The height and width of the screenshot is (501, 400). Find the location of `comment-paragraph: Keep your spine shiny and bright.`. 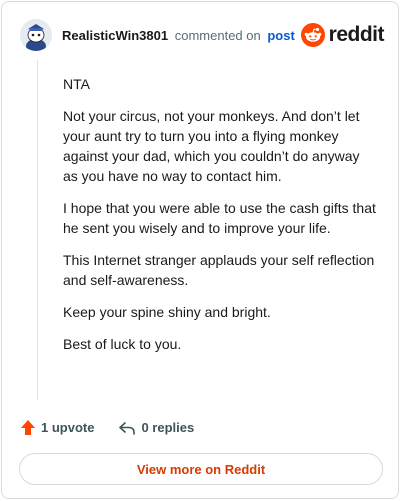

comment-paragraph: Keep your spine shiny and bright. is located at coordinates (167, 312).